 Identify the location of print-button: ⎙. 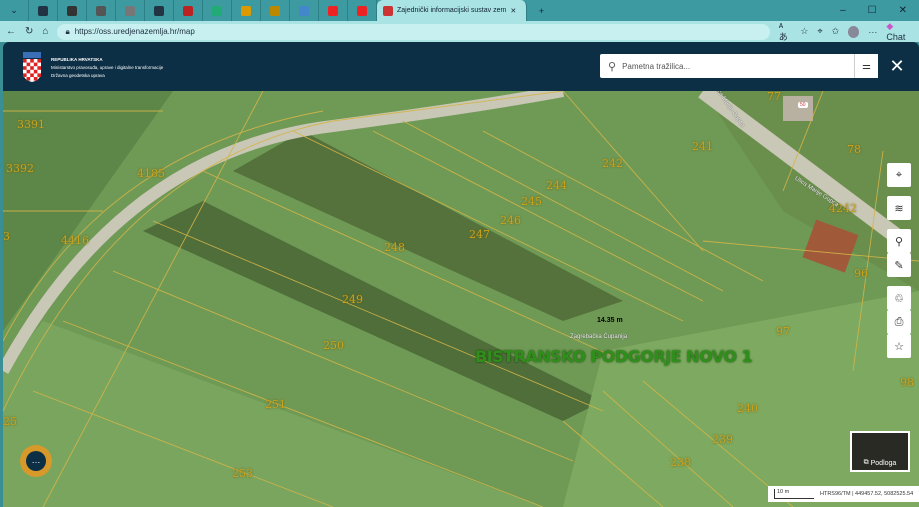
(899, 322).